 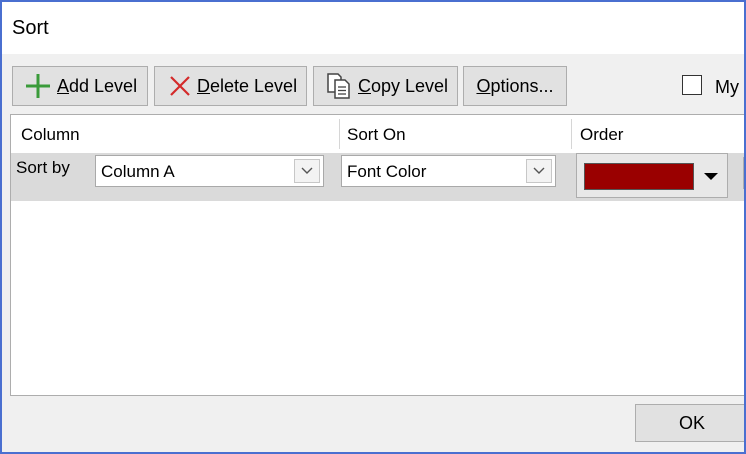 I want to click on column-header-column: Column, so click(x=50, y=134).